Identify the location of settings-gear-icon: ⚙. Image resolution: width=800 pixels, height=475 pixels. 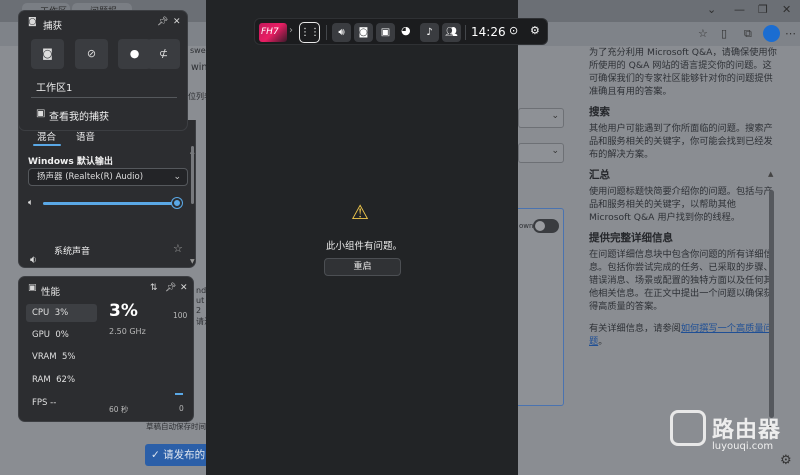
(535, 30).